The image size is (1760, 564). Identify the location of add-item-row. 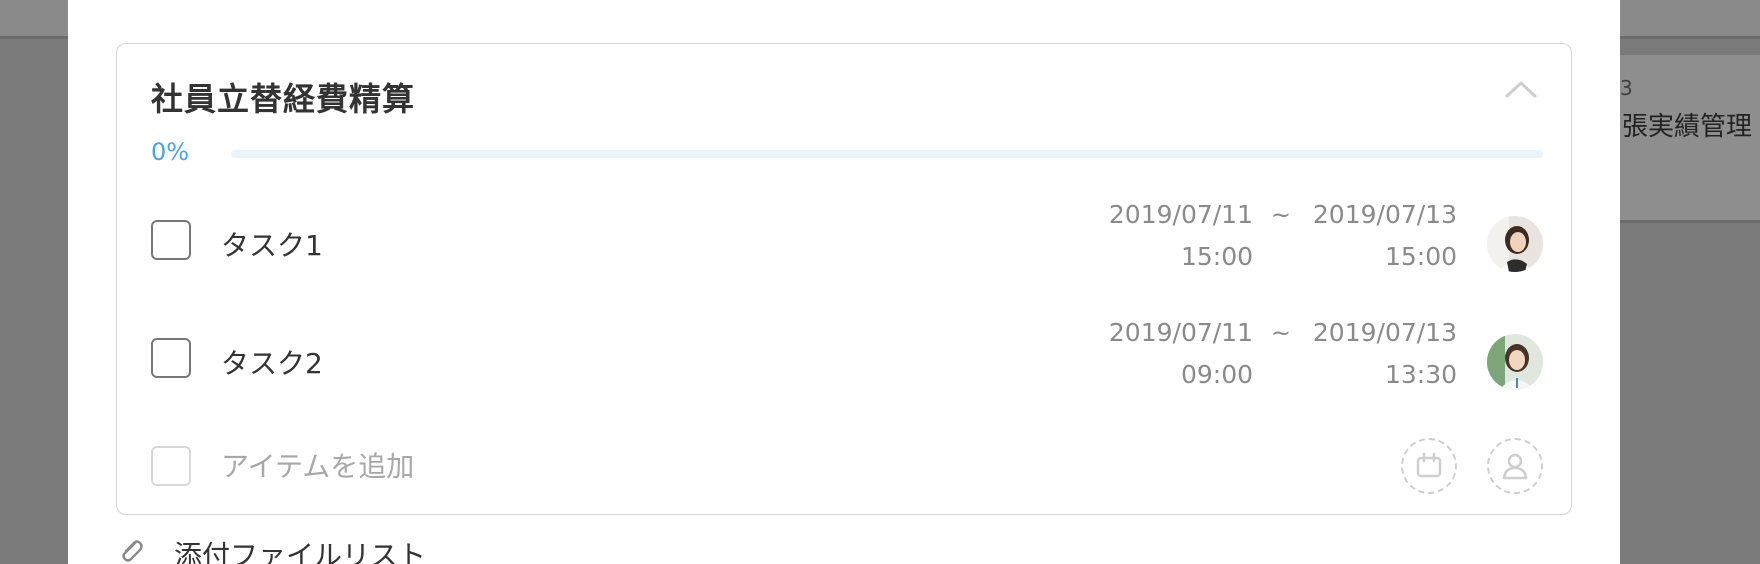
(847, 466).